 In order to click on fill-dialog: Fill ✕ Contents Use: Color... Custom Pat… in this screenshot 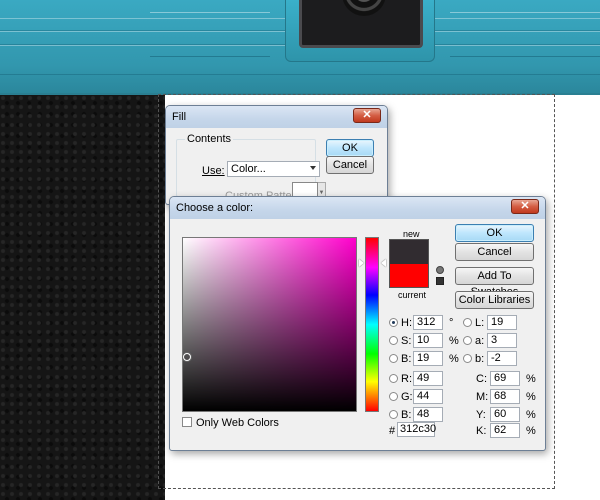, I will do `click(276, 155)`.